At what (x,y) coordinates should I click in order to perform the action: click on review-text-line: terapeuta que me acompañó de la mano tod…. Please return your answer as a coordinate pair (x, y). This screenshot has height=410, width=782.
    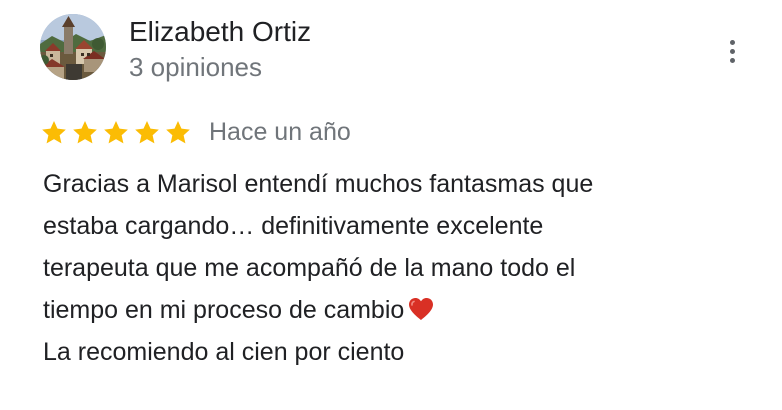
    Looking at the image, I should click on (309, 268).